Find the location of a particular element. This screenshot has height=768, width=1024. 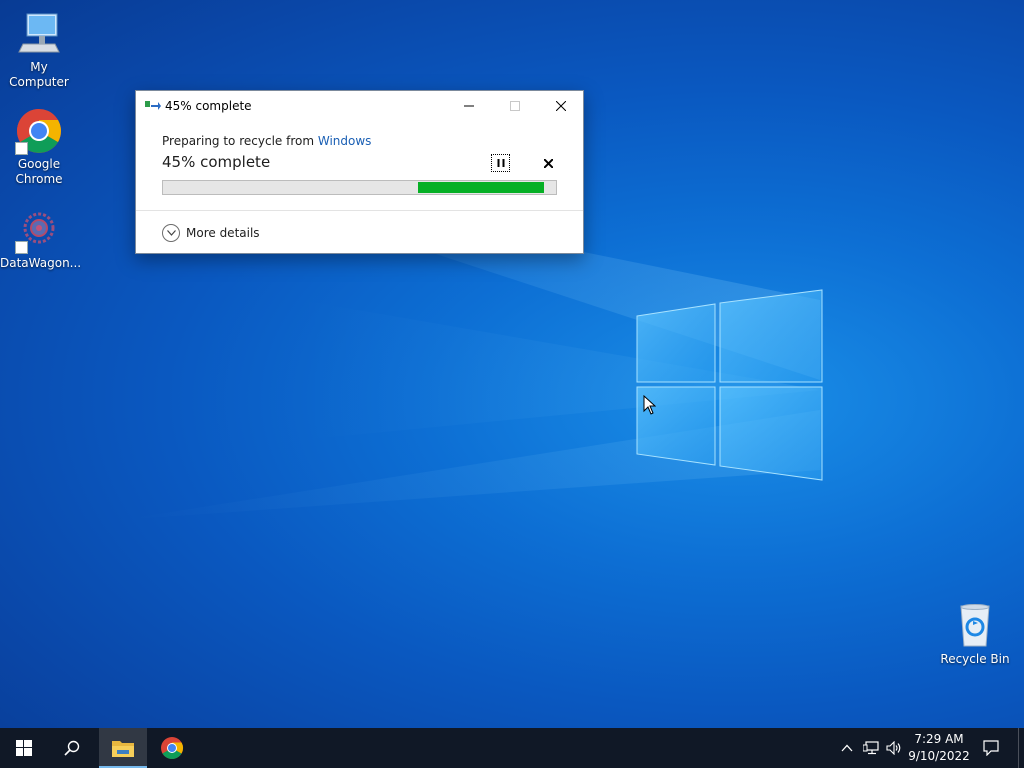

notifications-icon is located at coordinates (991, 748).